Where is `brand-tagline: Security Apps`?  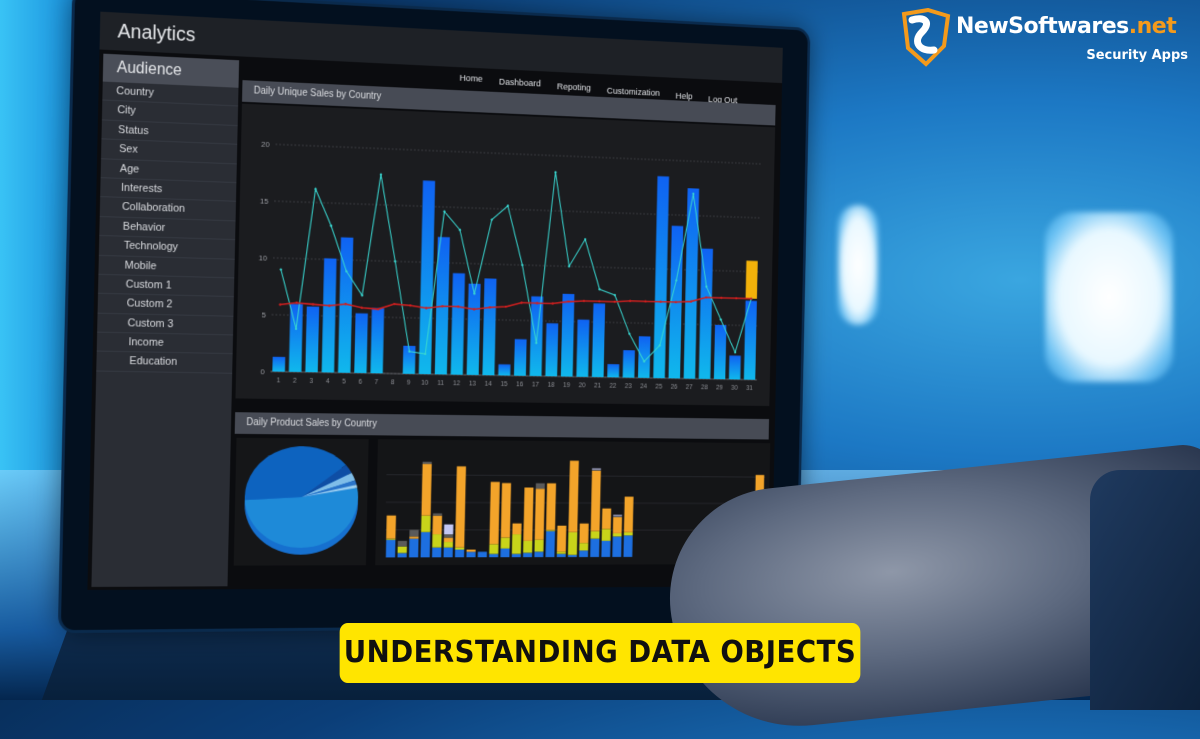
brand-tagline: Security Apps is located at coordinates (1137, 55).